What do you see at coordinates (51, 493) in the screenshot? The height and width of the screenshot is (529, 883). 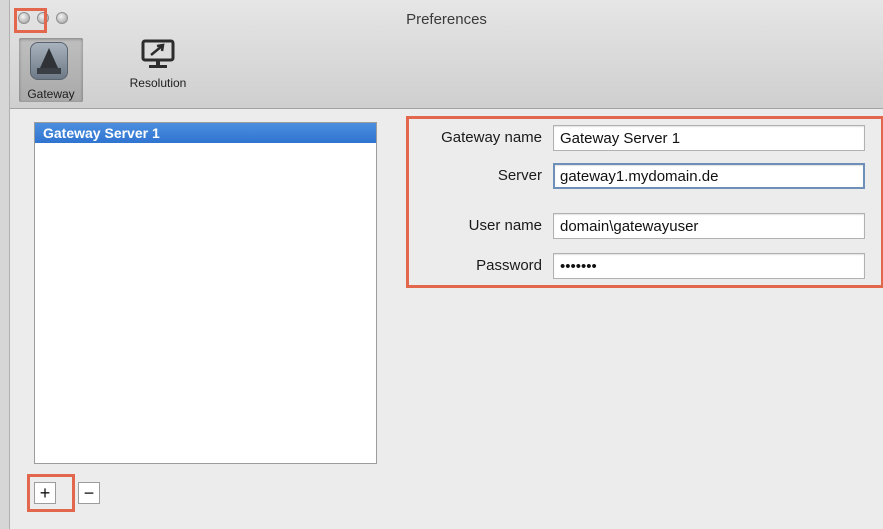 I see `add-button-highlight` at bounding box center [51, 493].